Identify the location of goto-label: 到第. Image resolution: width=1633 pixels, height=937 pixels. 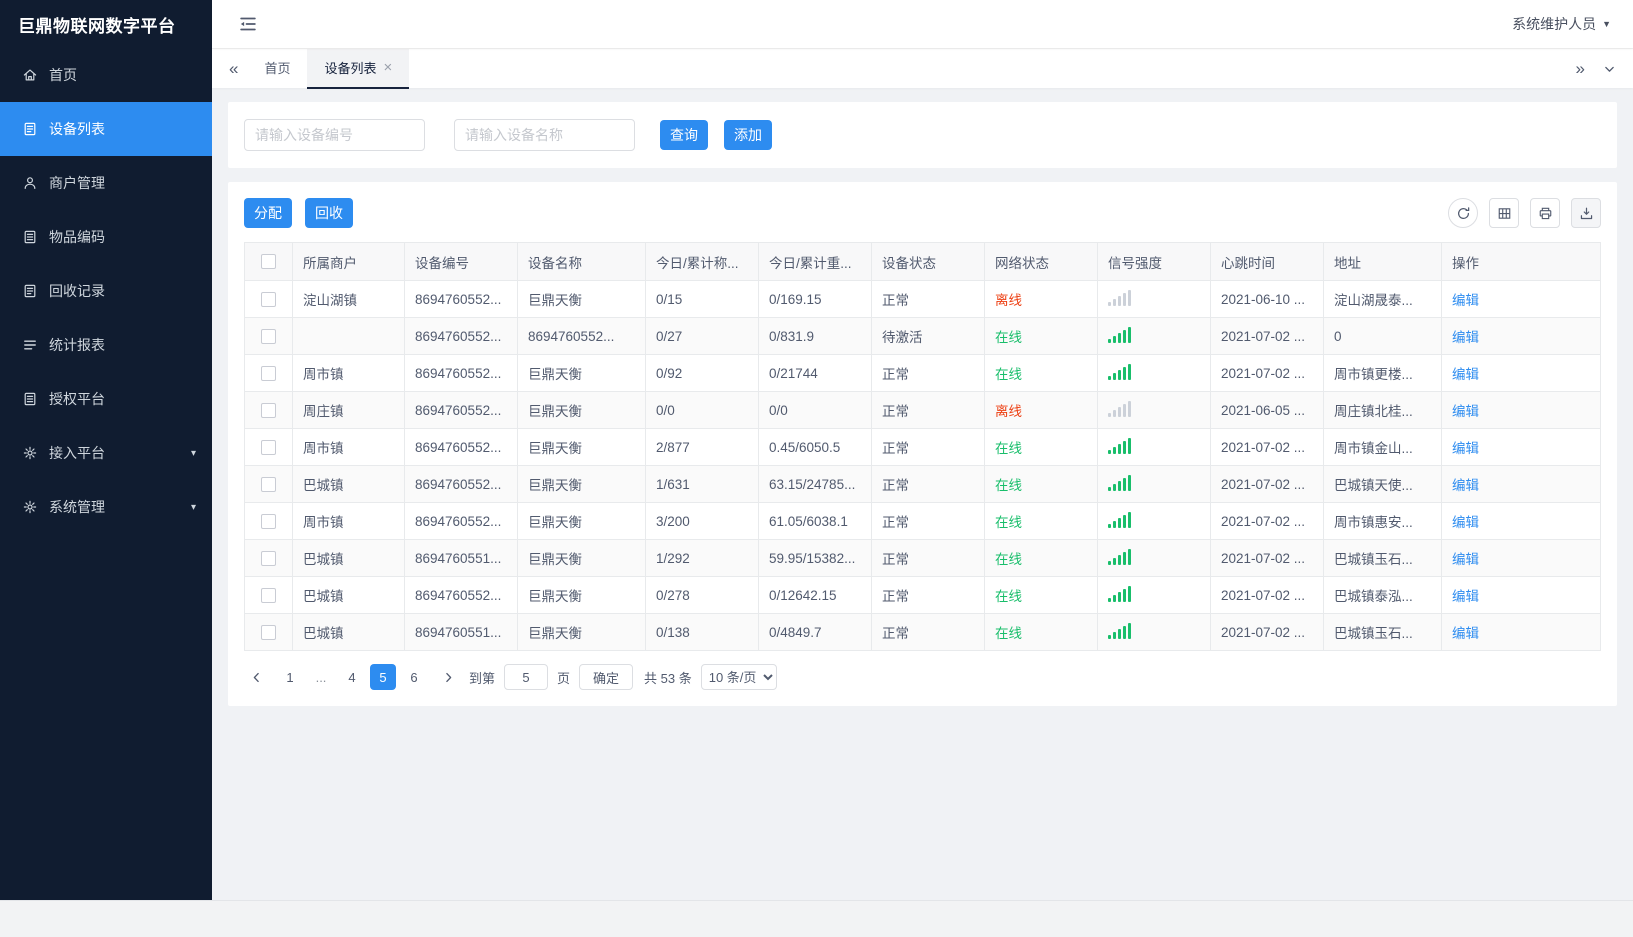
(482, 678).